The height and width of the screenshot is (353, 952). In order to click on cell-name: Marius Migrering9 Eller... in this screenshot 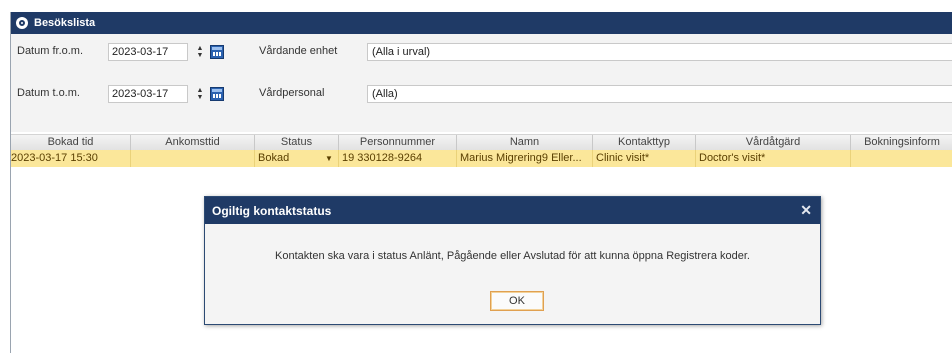, I will do `click(525, 158)`.